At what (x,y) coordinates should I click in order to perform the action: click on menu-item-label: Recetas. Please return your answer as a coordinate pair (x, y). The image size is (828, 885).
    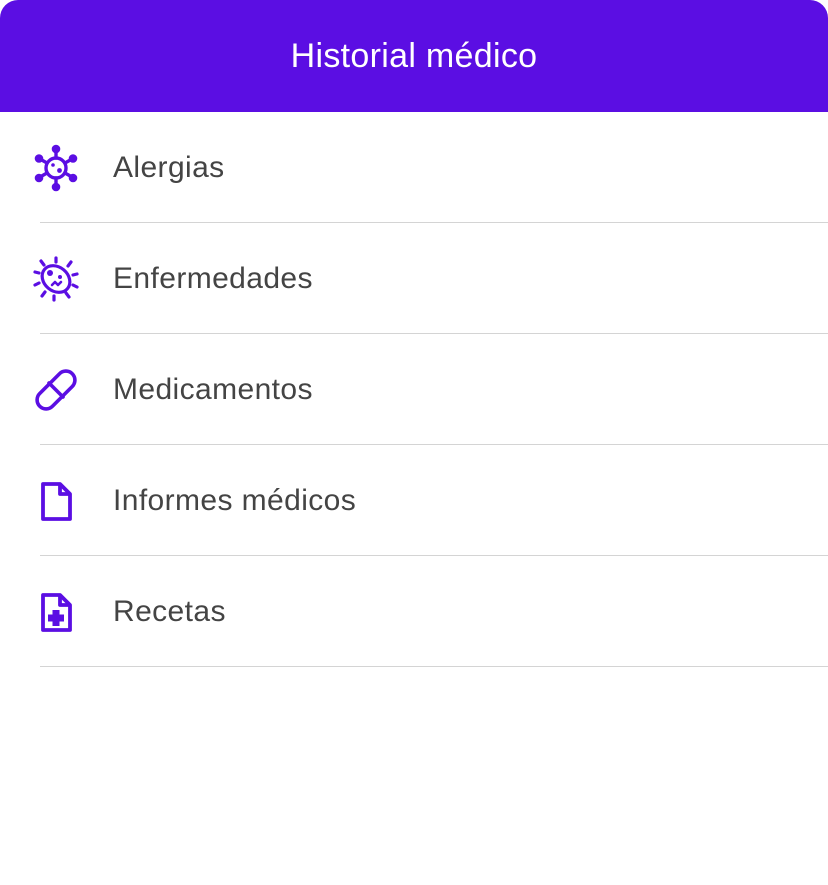
    Looking at the image, I should click on (169, 611).